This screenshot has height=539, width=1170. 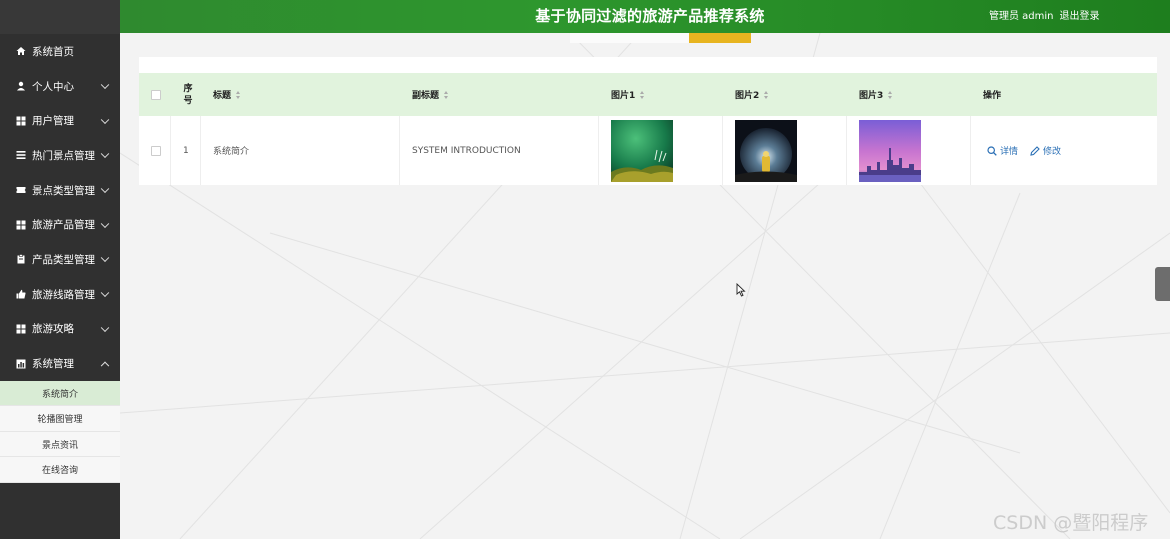 I want to click on sidebar-item-hot-spots: 热门景点管理, so click(x=60, y=155).